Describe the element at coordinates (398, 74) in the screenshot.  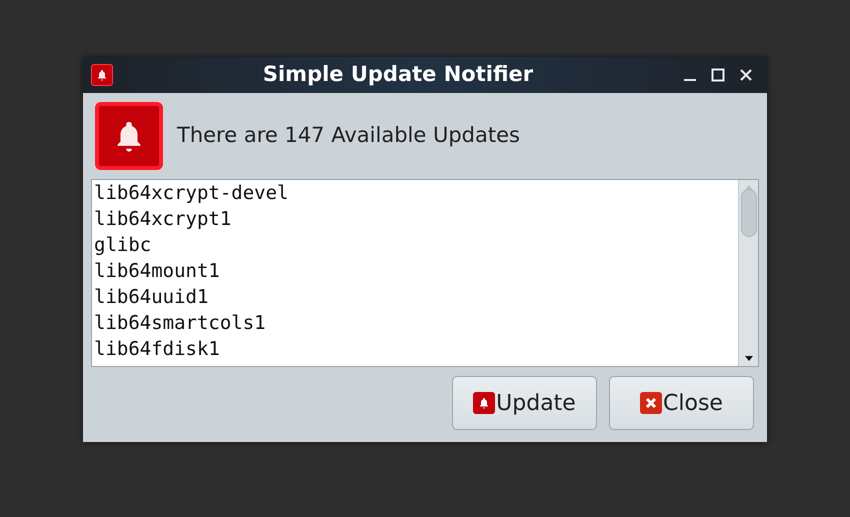
I see `window-title: Simple Update Notifier` at that location.